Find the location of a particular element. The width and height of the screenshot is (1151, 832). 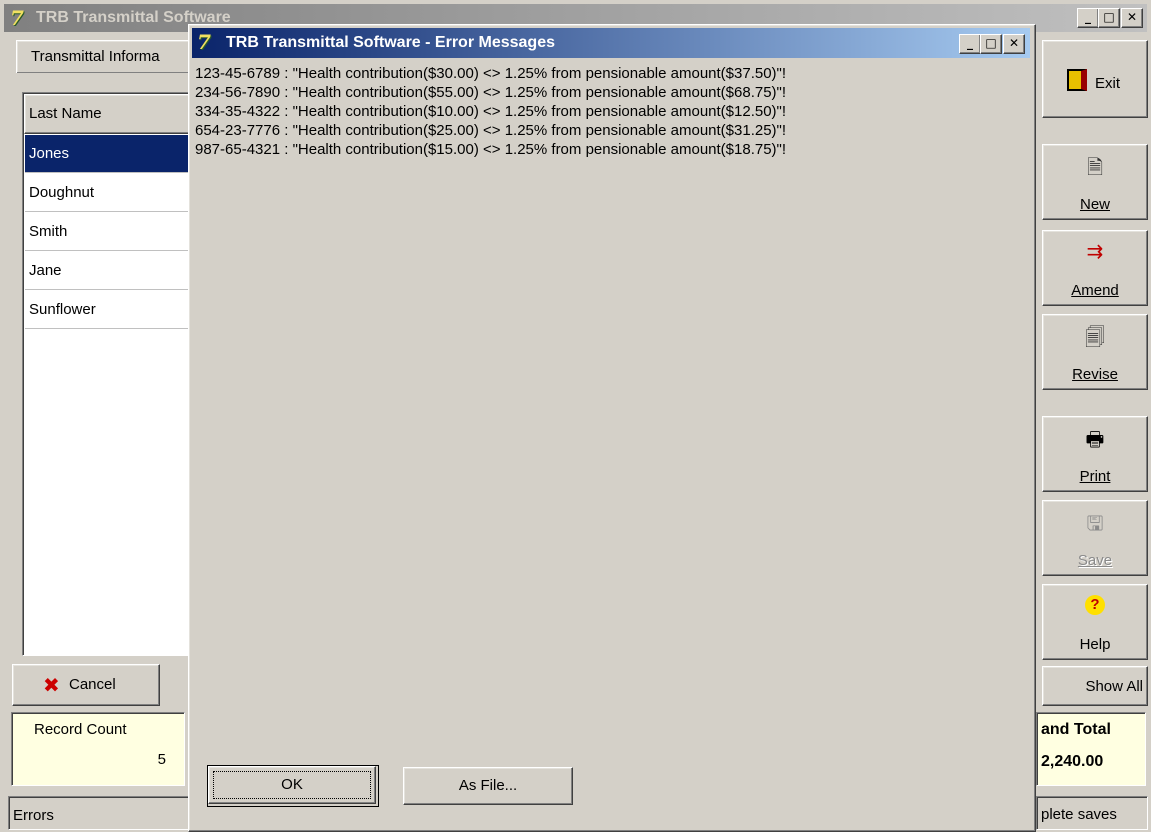

cancel-button: ✖ Cancel is located at coordinates (86, 685).